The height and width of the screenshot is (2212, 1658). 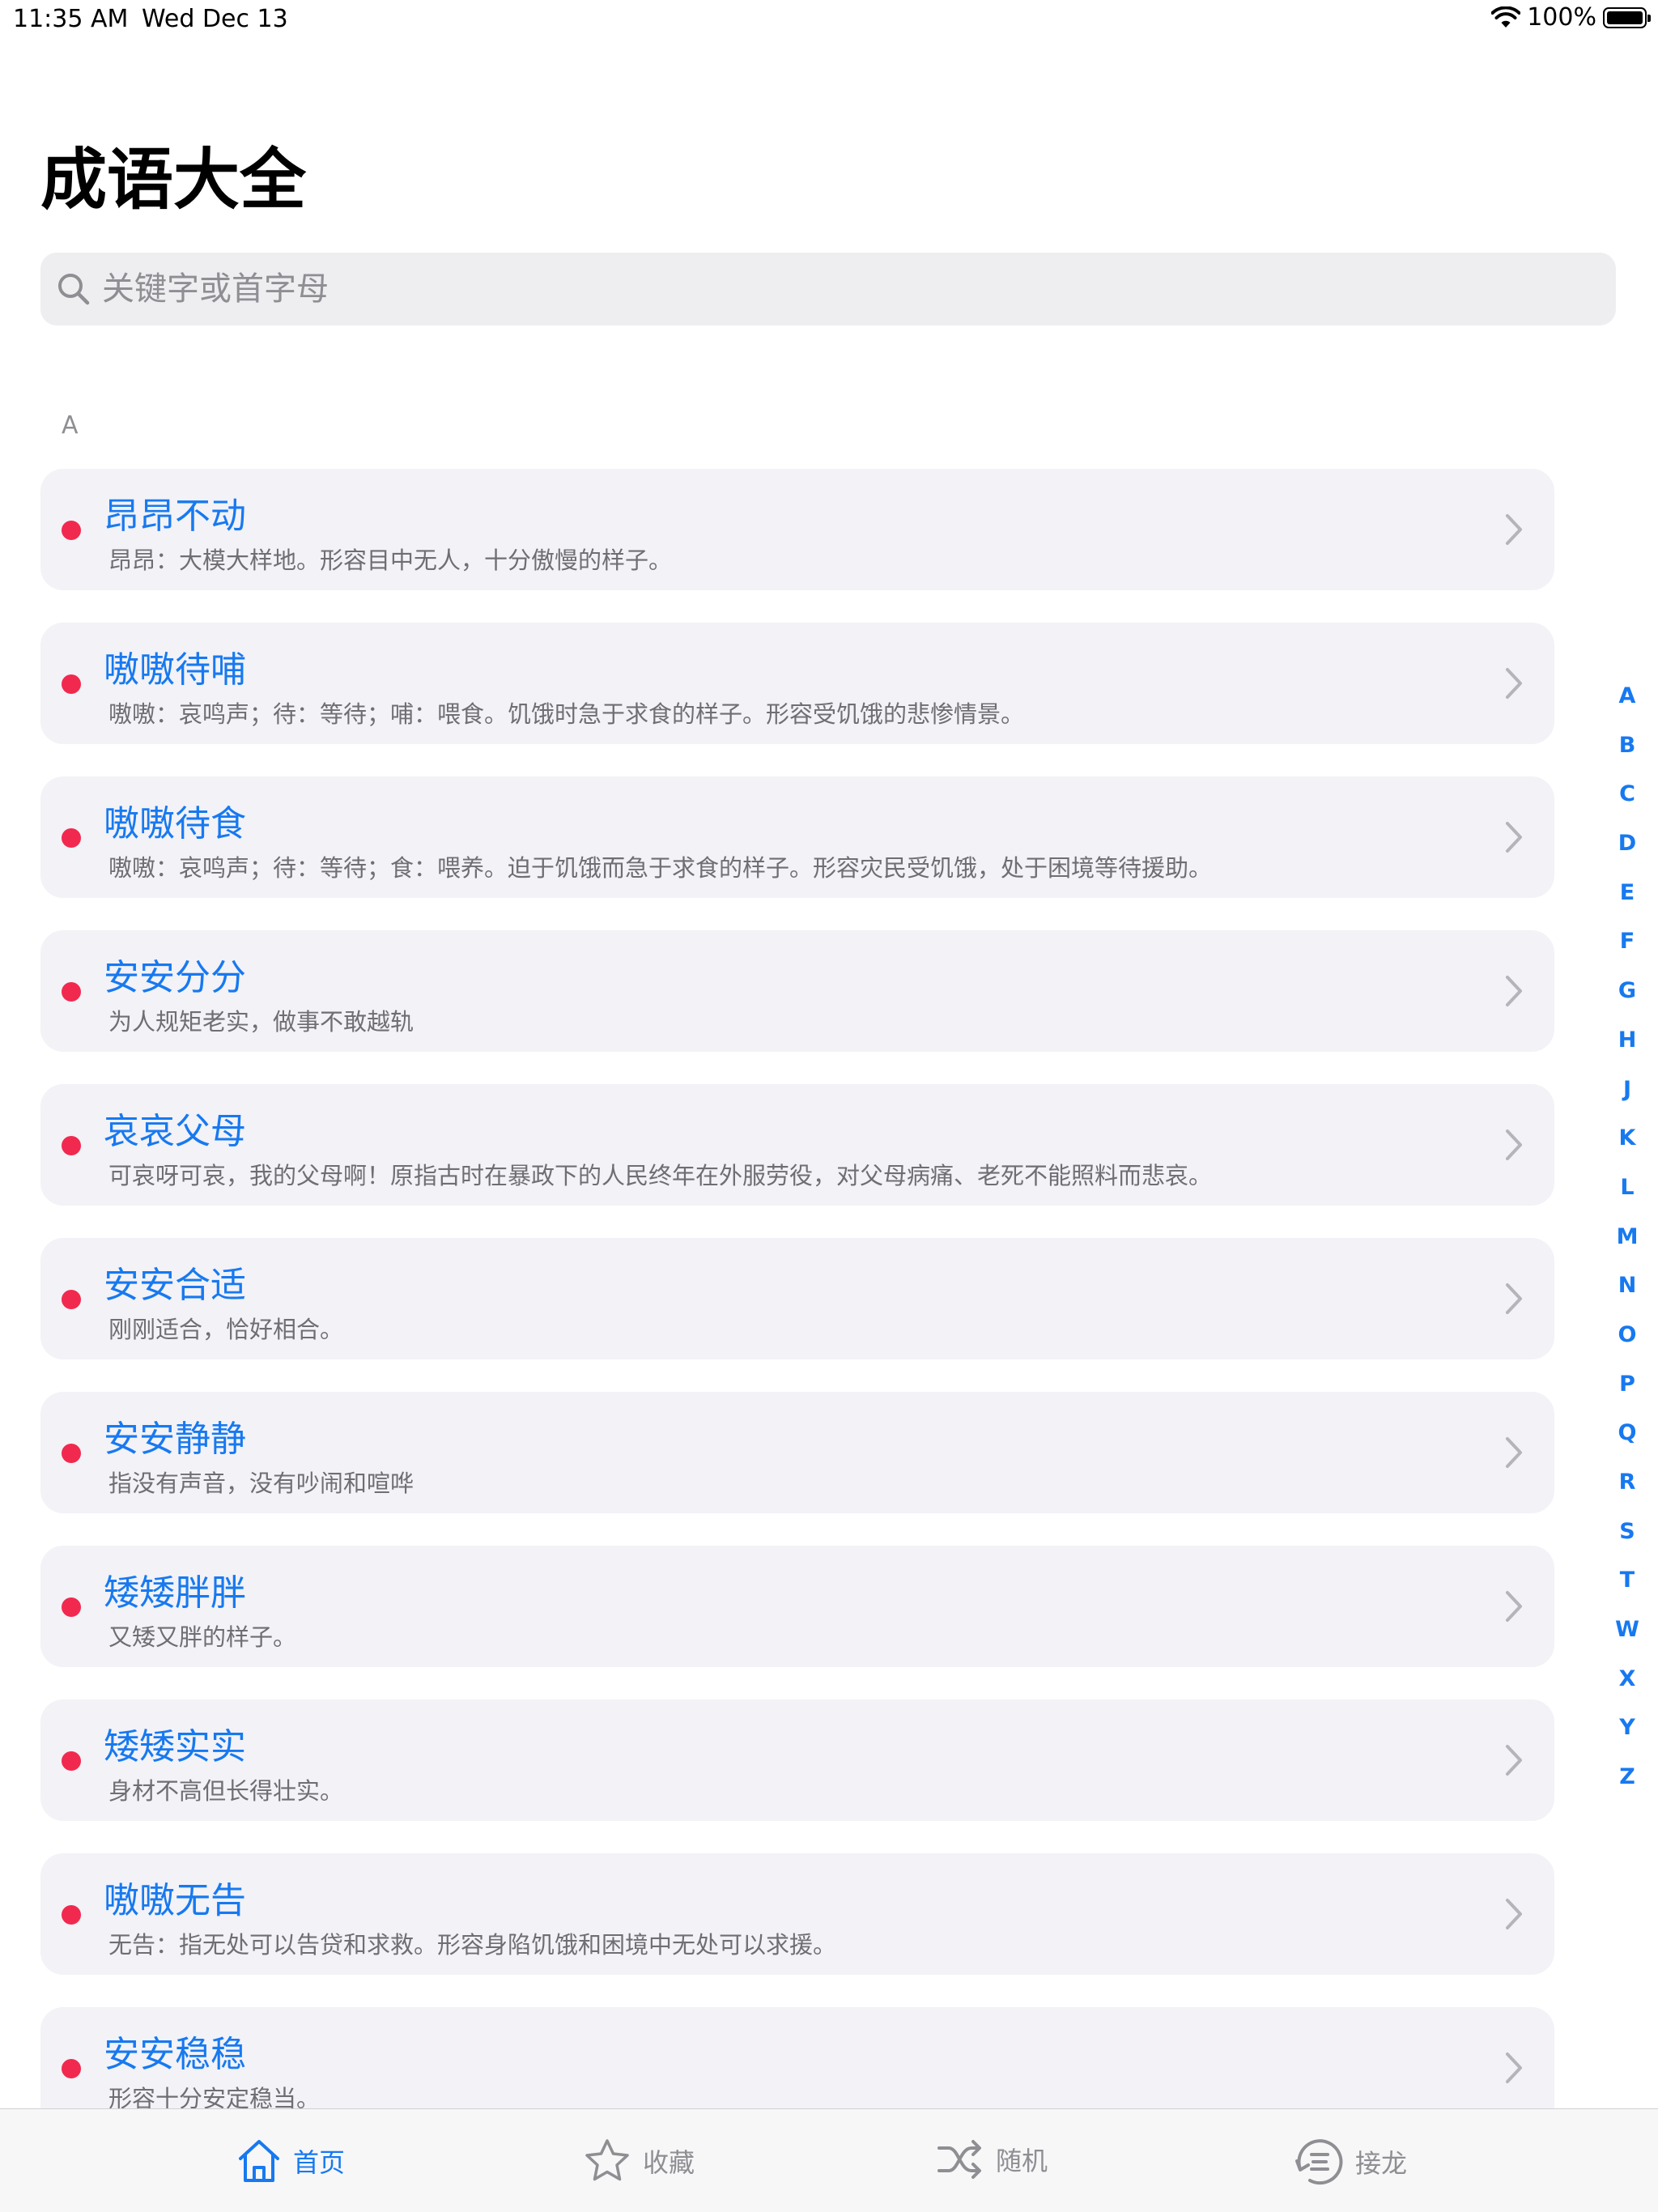 What do you see at coordinates (797, 991) in the screenshot?
I see `idiom-row: 安安分分为人规矩老实，做事不敢越轨` at bounding box center [797, 991].